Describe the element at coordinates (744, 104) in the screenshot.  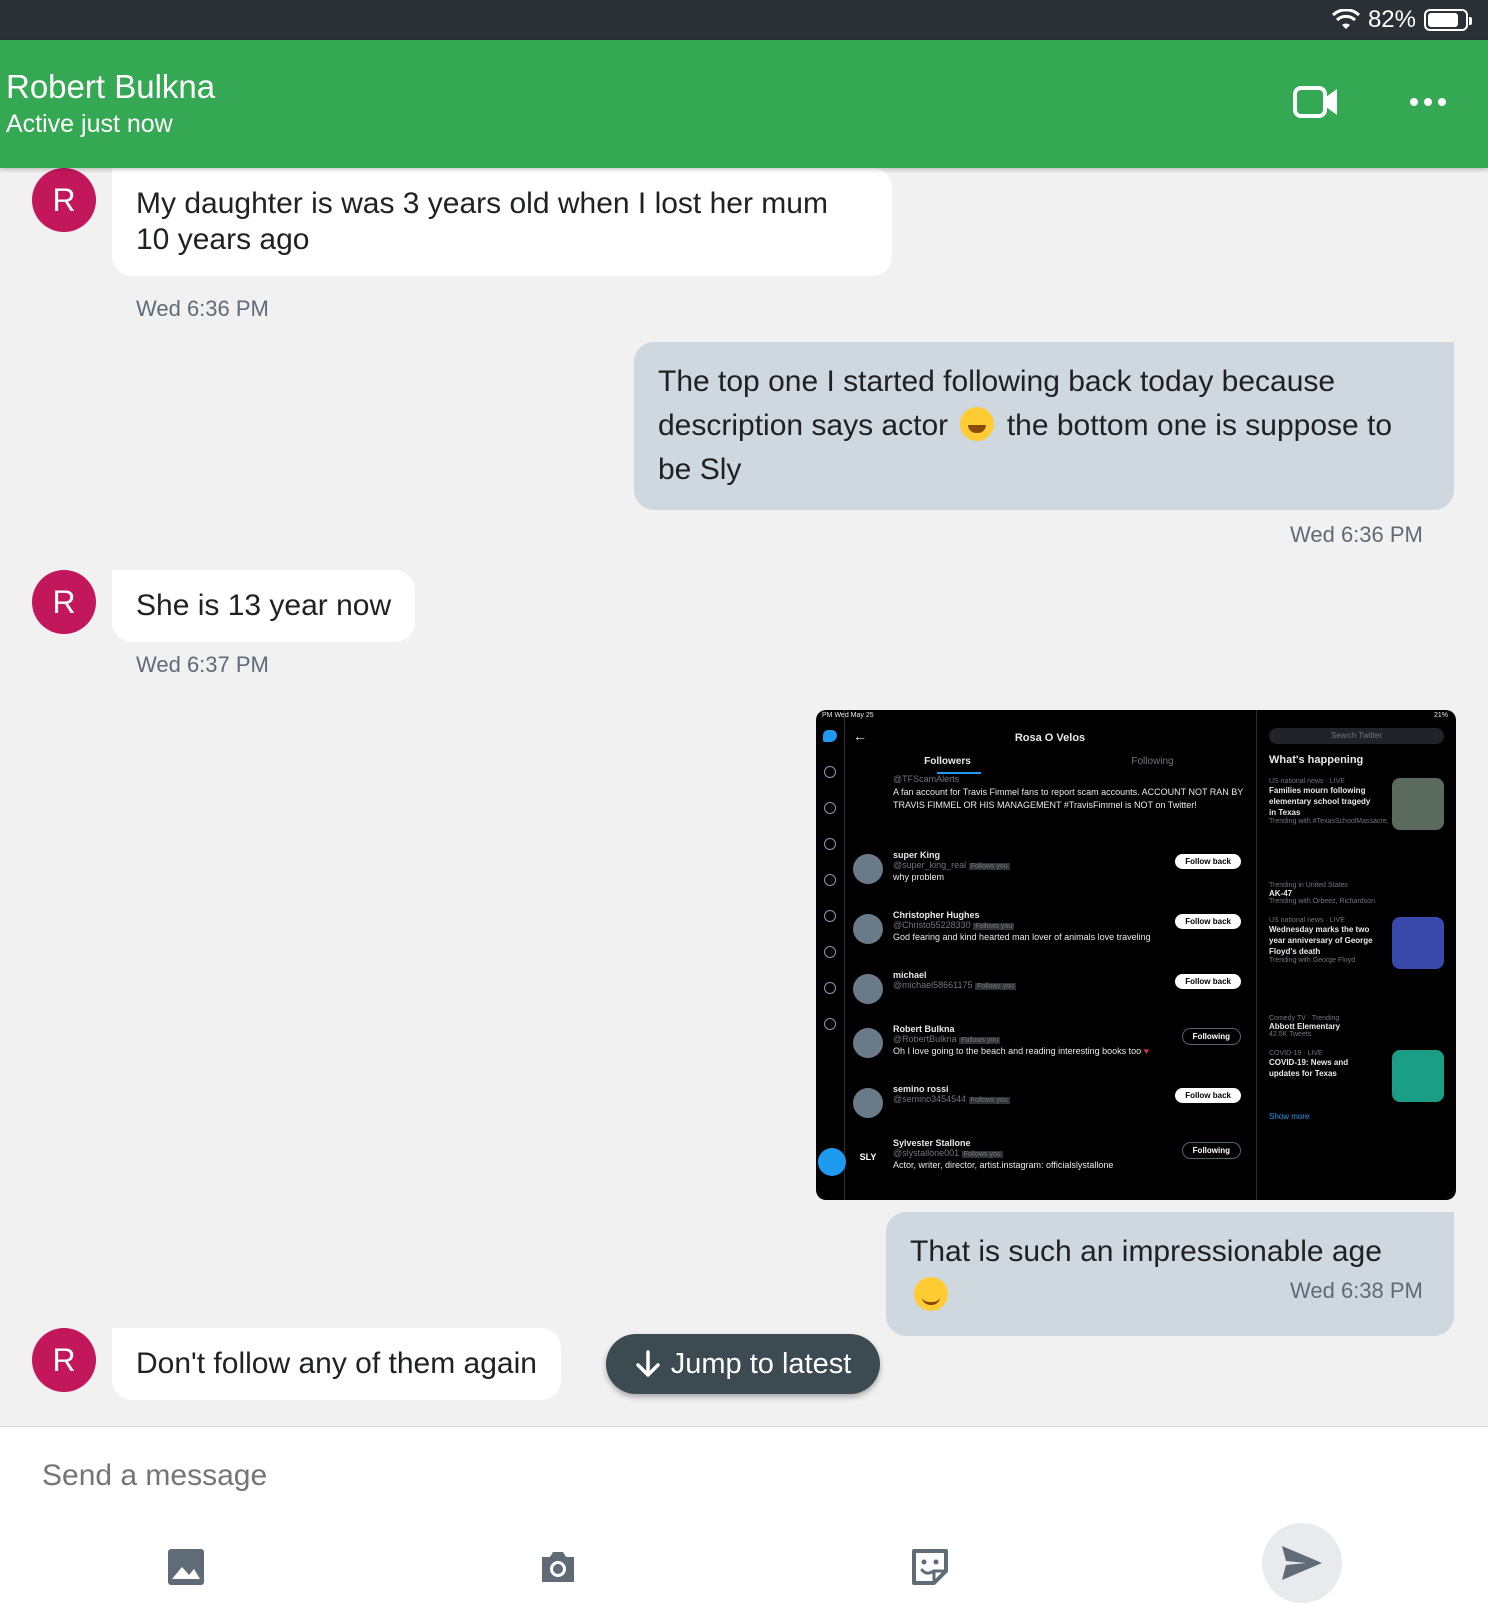
I see `conversation-header: Robert Bulkna Active just now` at that location.